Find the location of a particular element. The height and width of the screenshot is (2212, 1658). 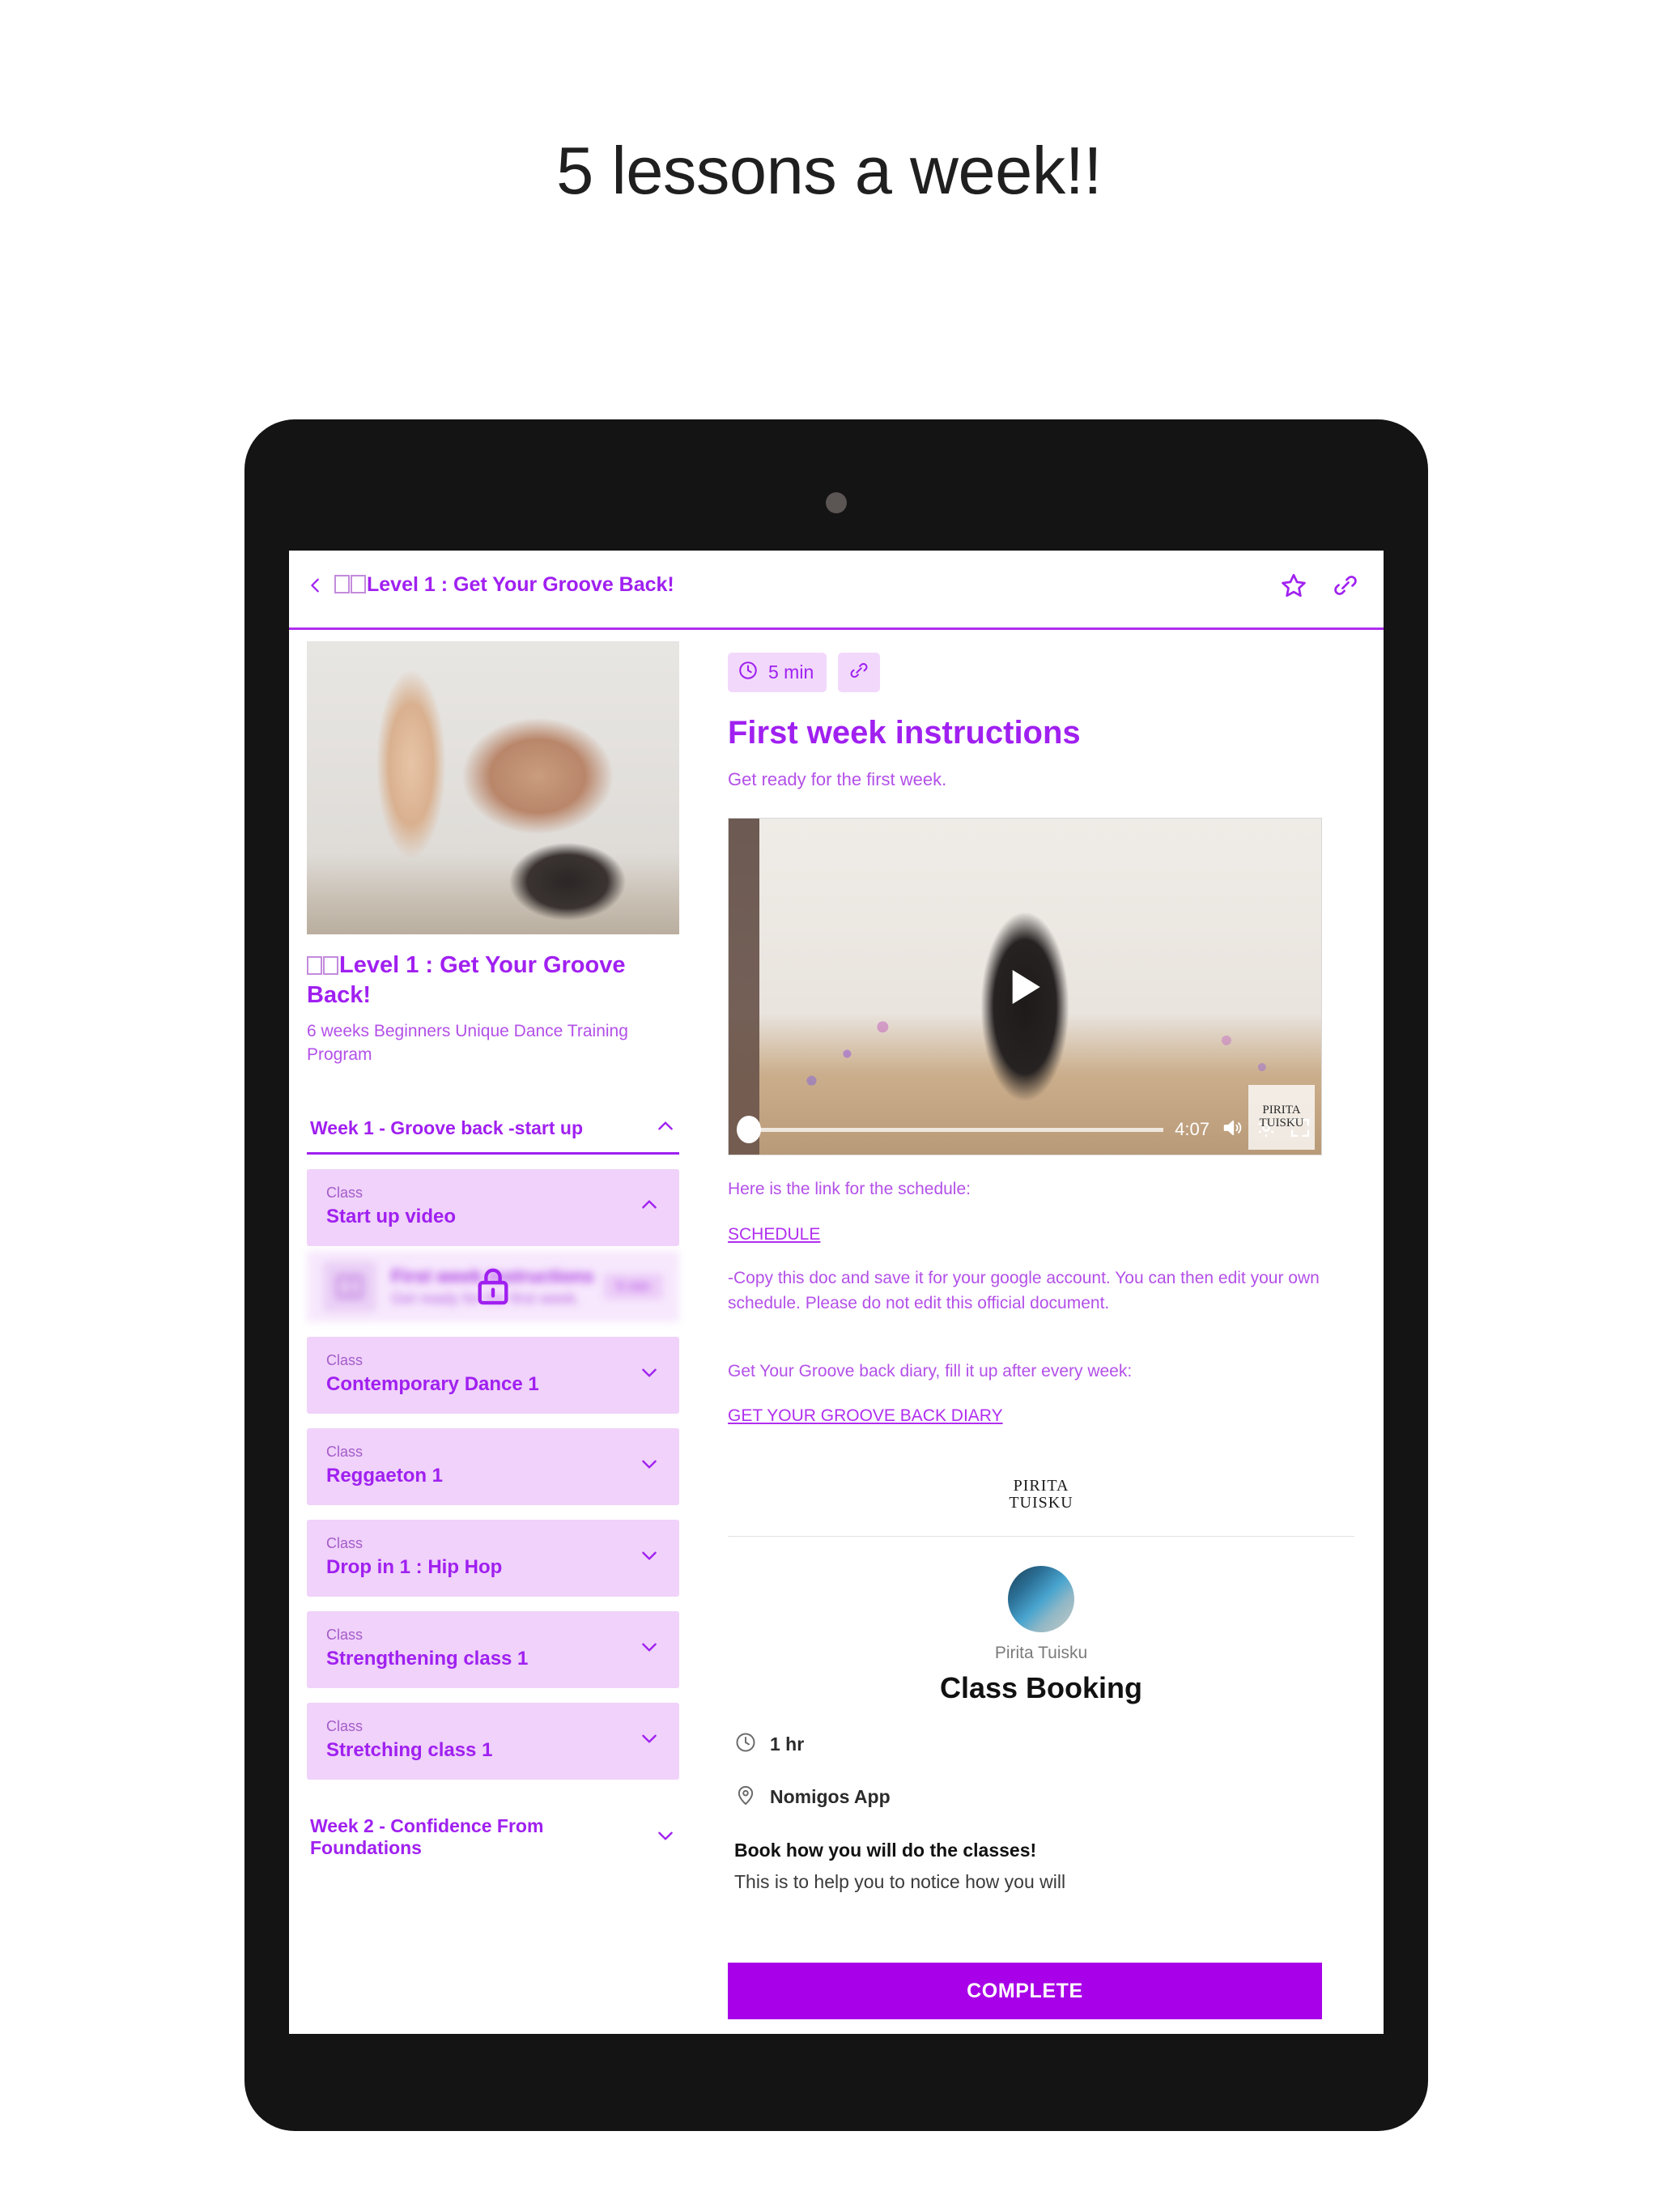

class-card-contemporary-dance-1: Class Contemporary Dance 1 is located at coordinates (493, 1376).